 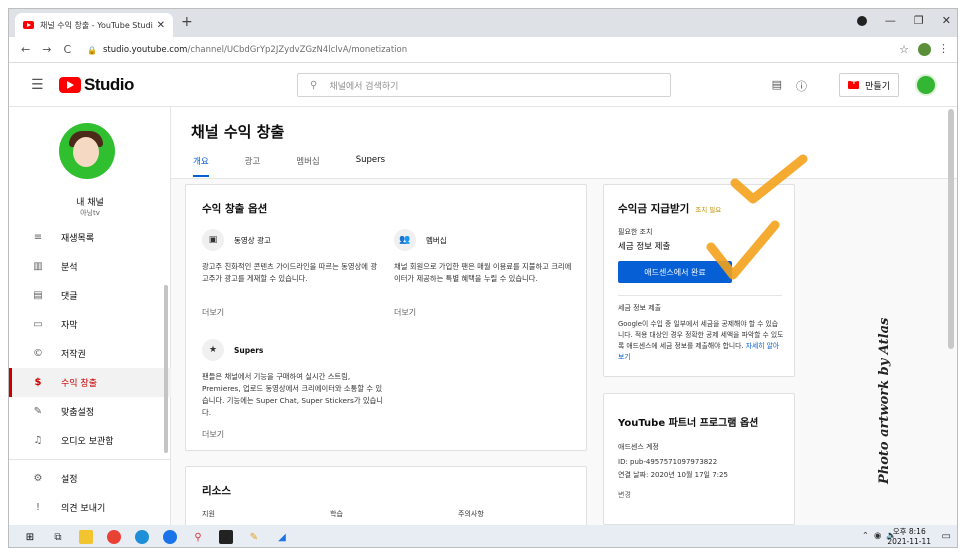 What do you see at coordinates (405, 312) in the screenshot?
I see `members-more-link: 더보기` at bounding box center [405, 312].